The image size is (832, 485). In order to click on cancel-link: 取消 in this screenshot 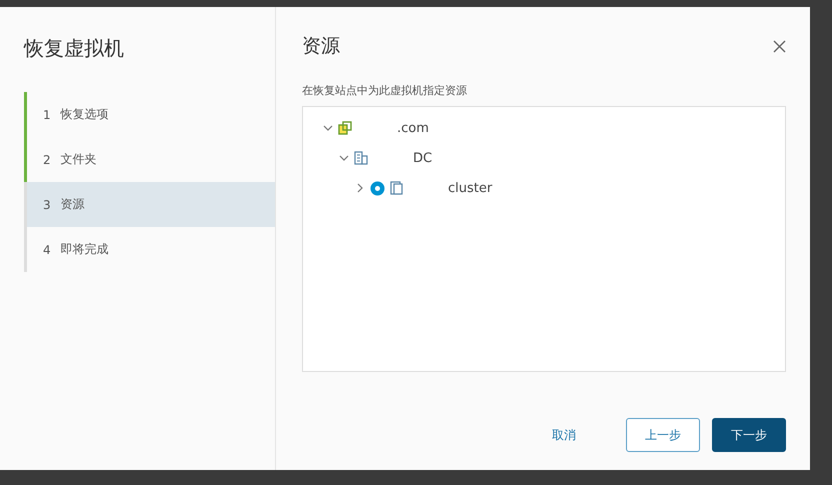, I will do `click(564, 435)`.